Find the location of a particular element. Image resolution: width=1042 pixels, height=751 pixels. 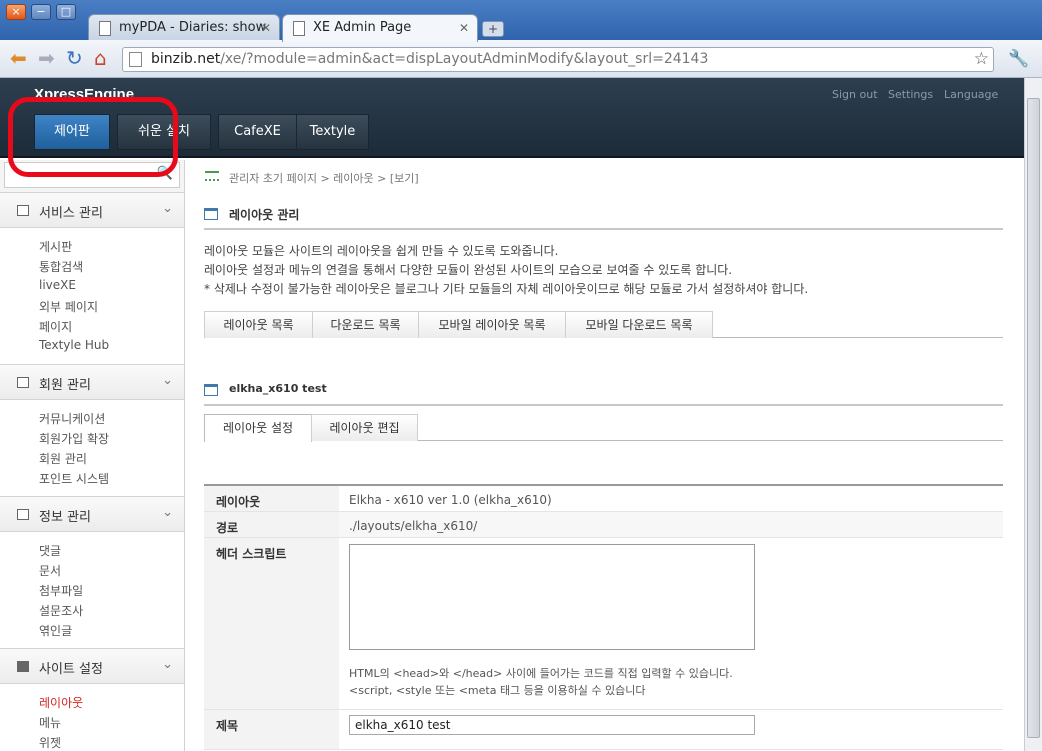

site-settings-icon is located at coordinates (23, 666).